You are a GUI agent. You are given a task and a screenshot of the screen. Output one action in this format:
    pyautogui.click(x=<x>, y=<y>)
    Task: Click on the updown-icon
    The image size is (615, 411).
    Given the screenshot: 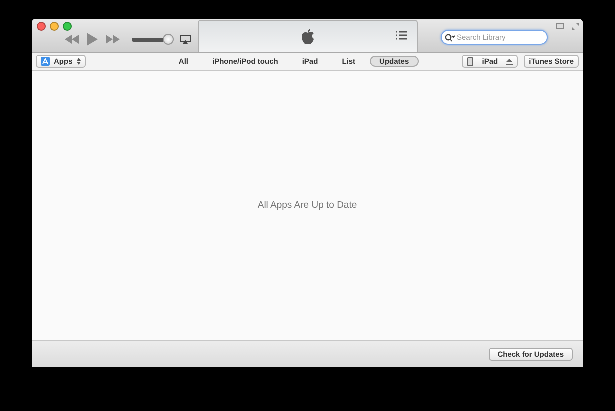 What is the action you would take?
    pyautogui.click(x=78, y=61)
    